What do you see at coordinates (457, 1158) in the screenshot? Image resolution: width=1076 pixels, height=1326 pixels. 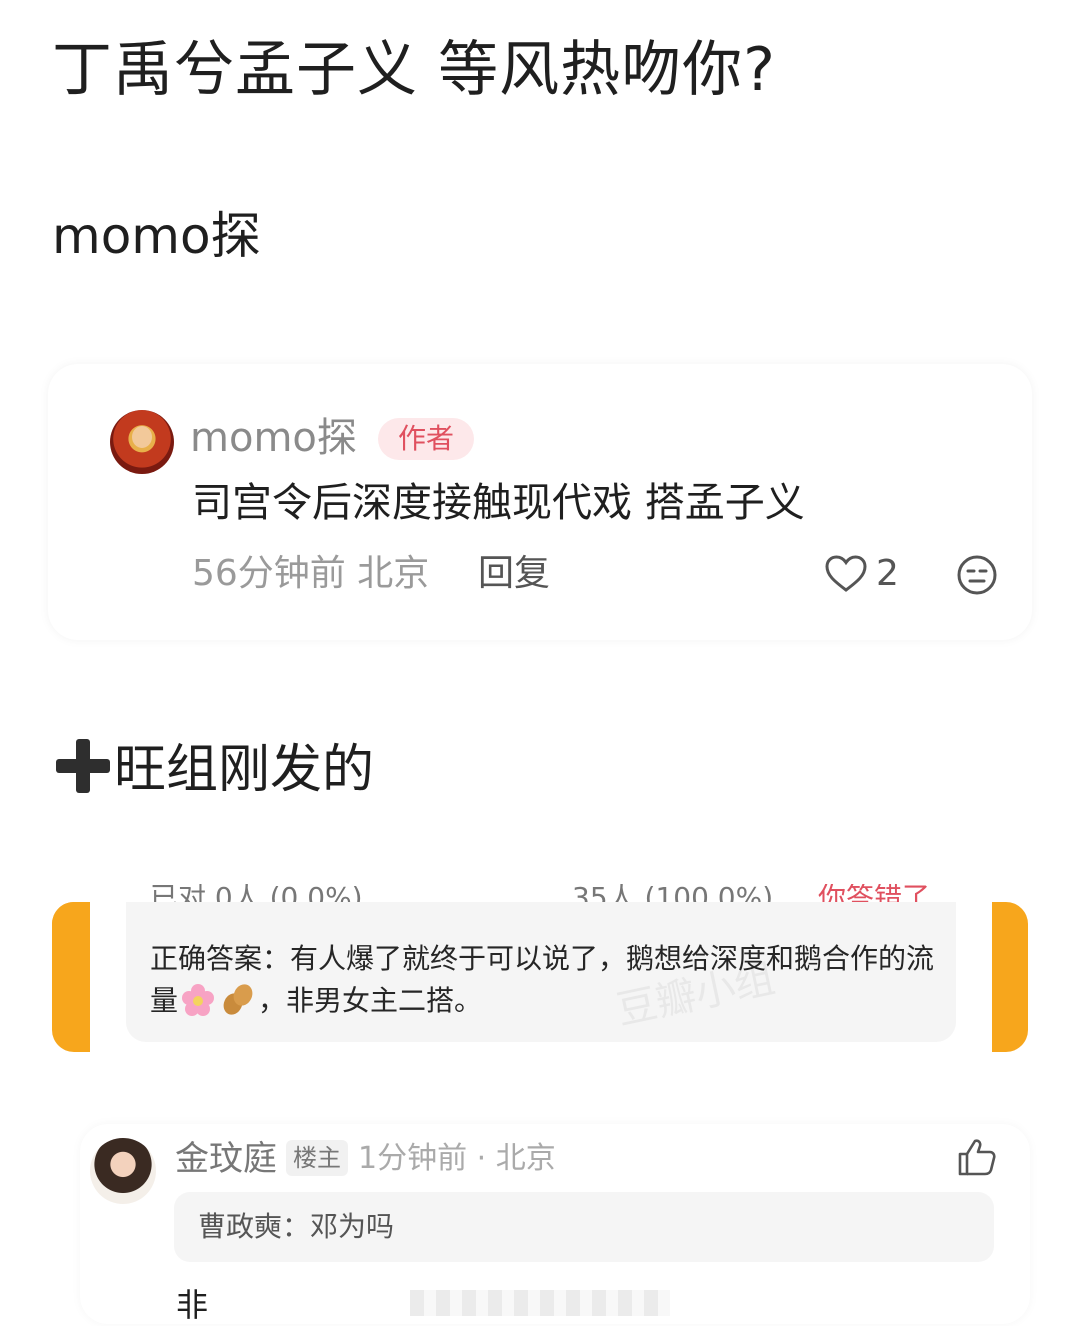 I see `comment-meta: 1分钟前 · 北京` at bounding box center [457, 1158].